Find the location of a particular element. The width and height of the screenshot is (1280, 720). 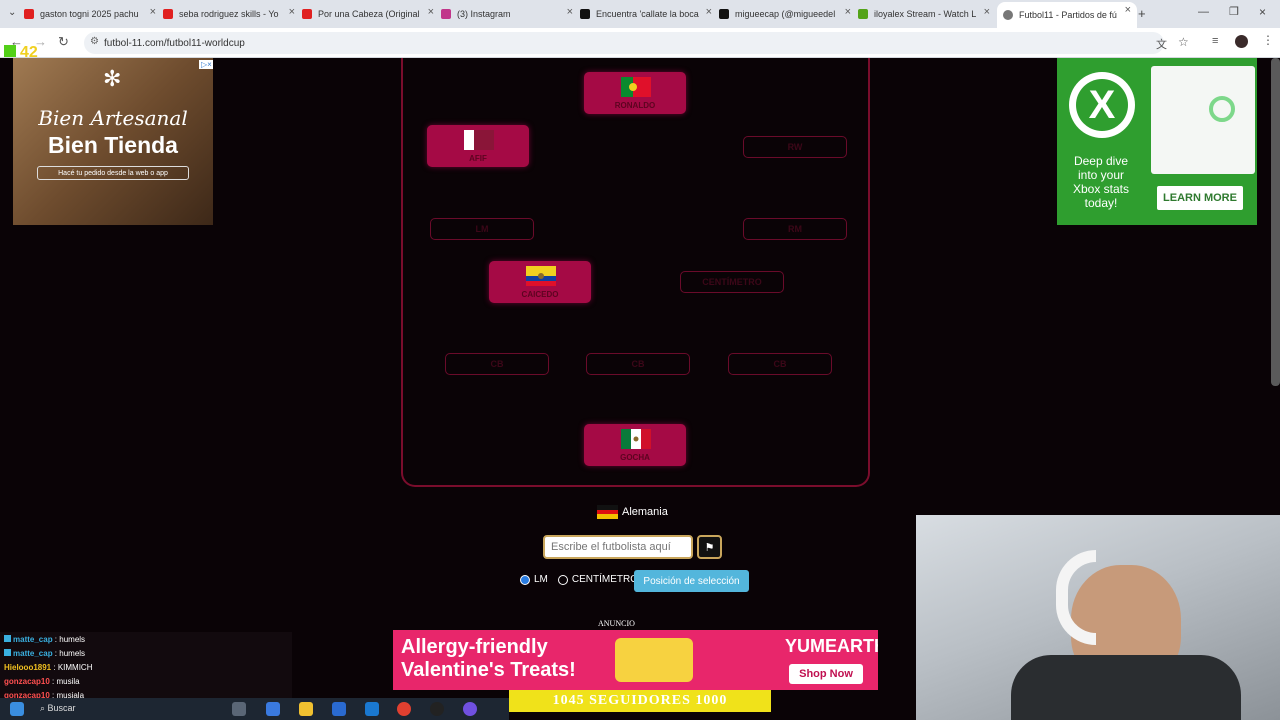

new-tab-icon: + is located at coordinates (1142, 13).